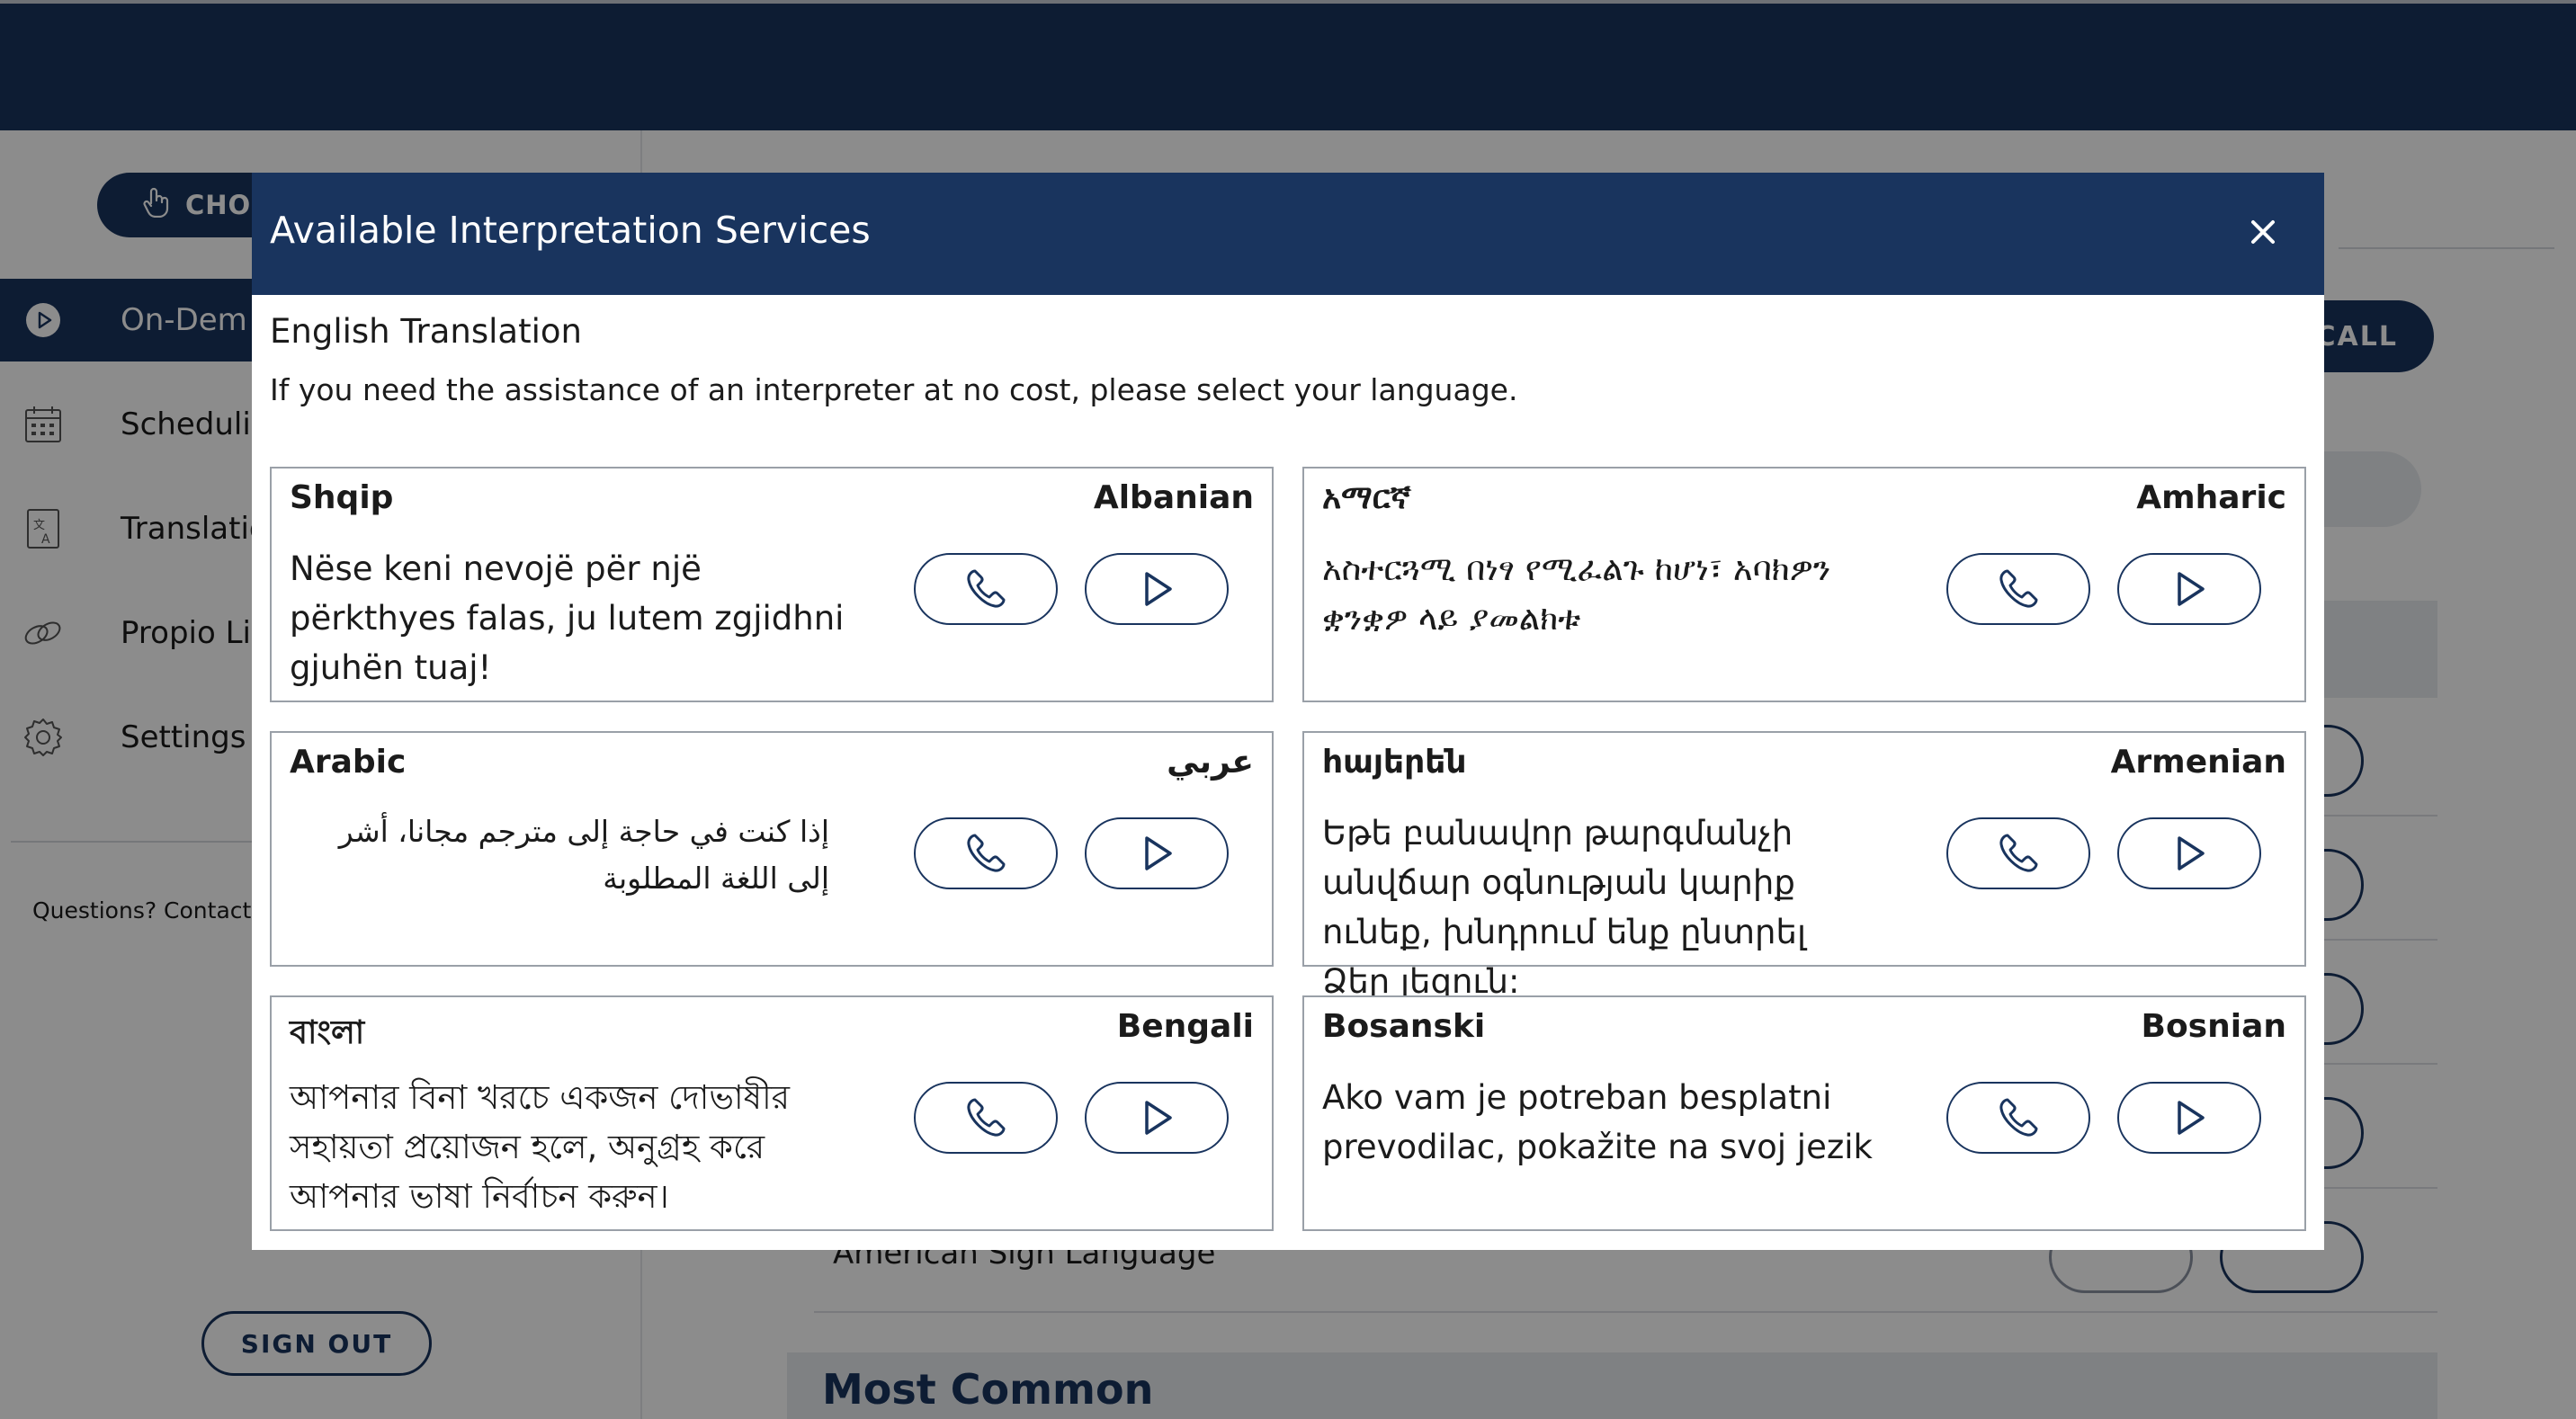 This screenshot has height=1419, width=2576. I want to click on call-bosnian-button, so click(2018, 1118).